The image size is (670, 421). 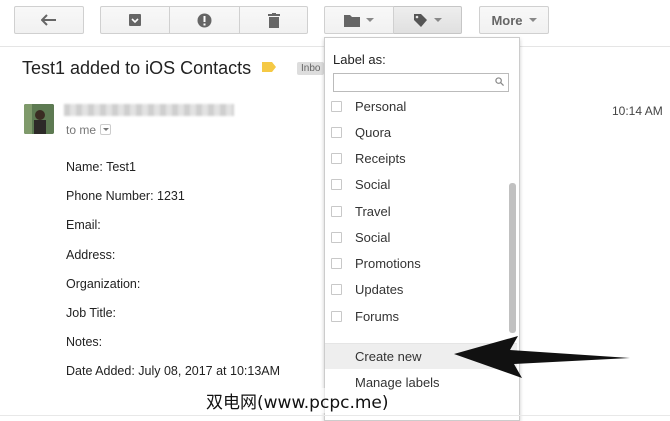 What do you see at coordinates (311, 68) in the screenshot?
I see `inbox-label-badge: Inbo` at bounding box center [311, 68].